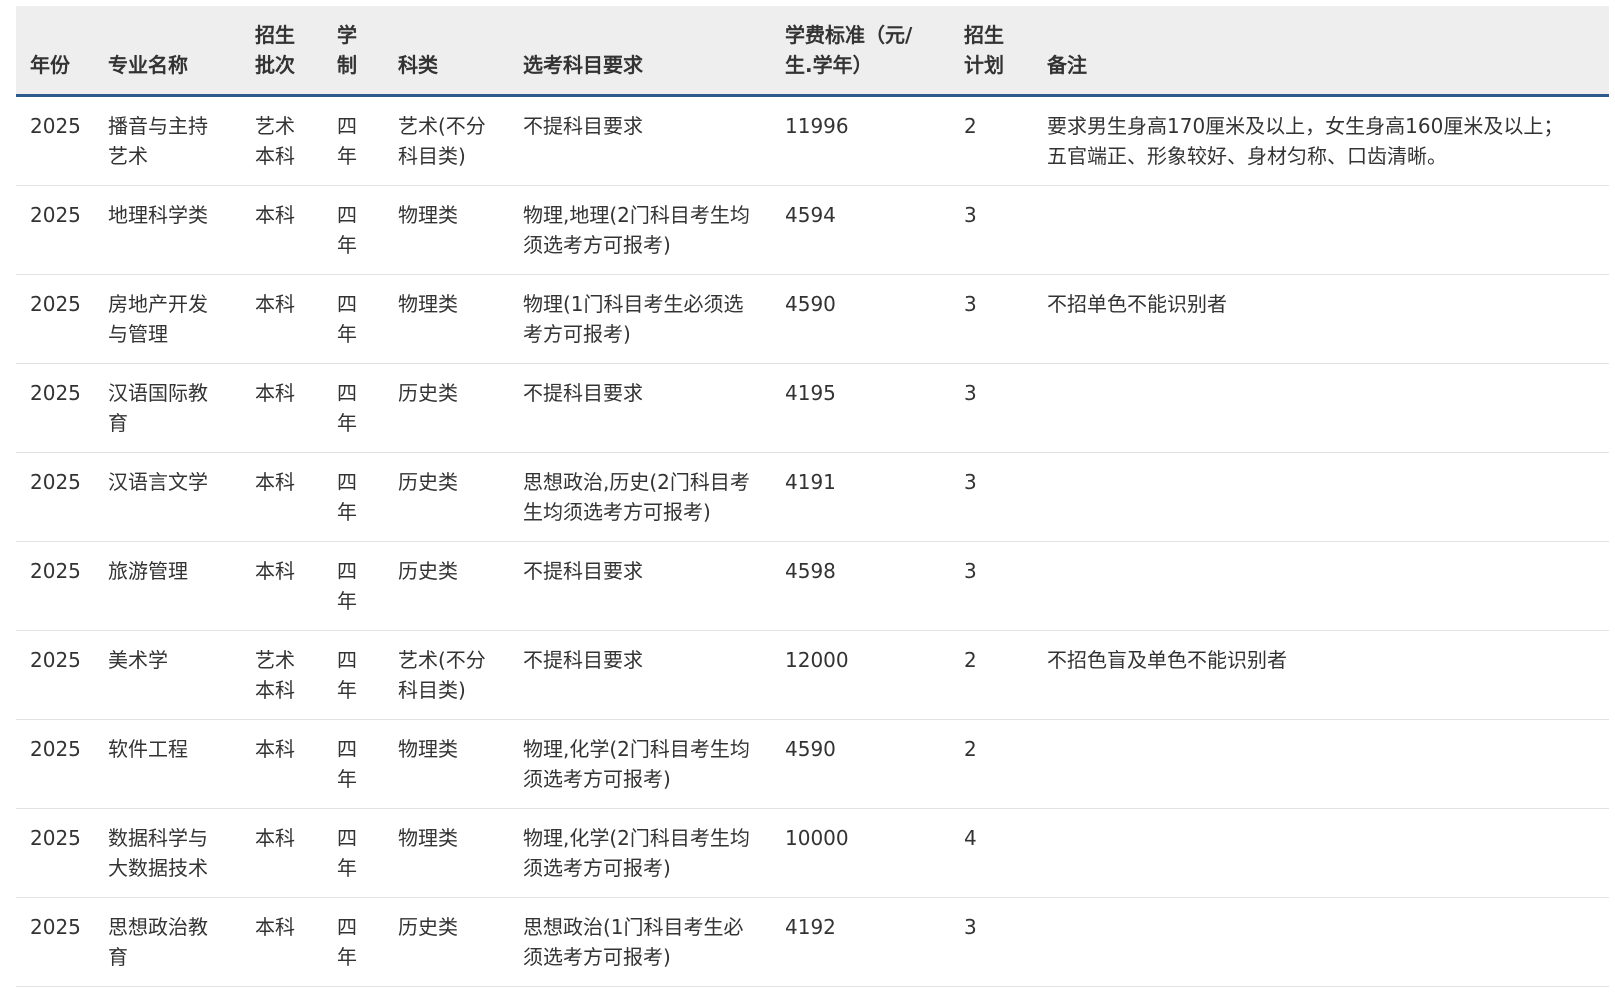 This screenshot has height=1007, width=1615. What do you see at coordinates (167, 586) in the screenshot?
I see `cell-major: 旅游管理` at bounding box center [167, 586].